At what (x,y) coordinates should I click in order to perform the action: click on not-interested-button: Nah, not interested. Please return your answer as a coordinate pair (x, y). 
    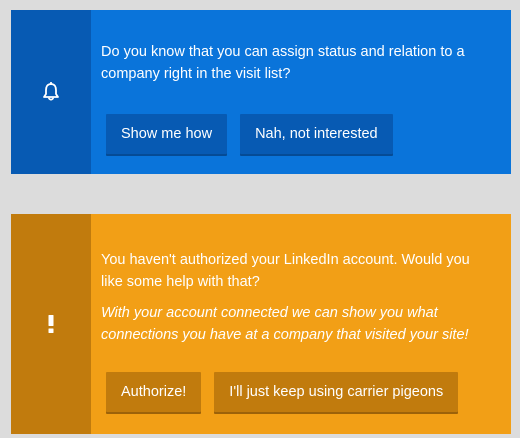
    Looking at the image, I should click on (316, 134).